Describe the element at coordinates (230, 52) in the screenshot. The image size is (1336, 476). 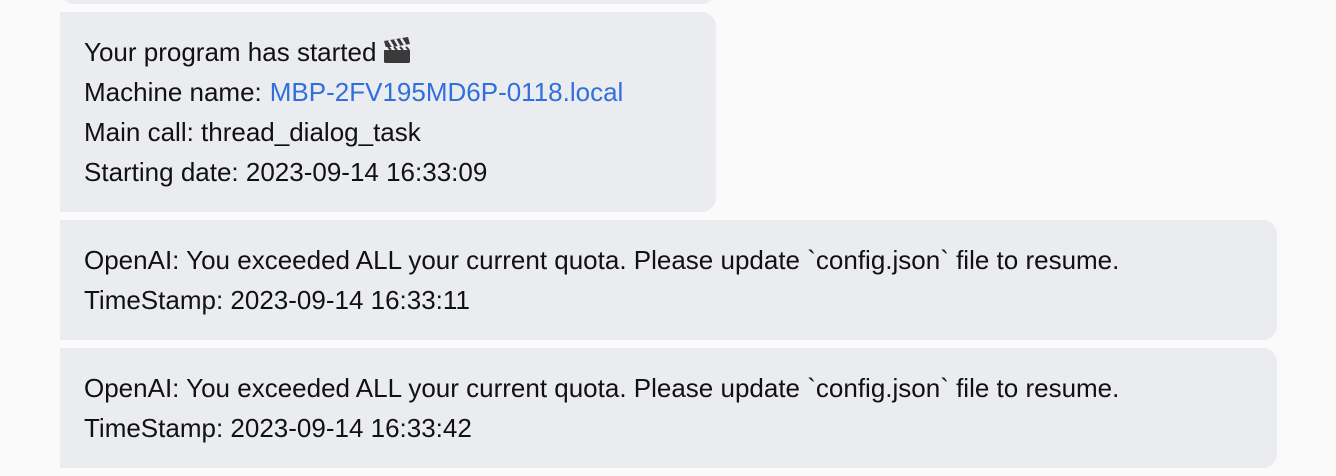
I see `message-title: Your program has started` at that location.